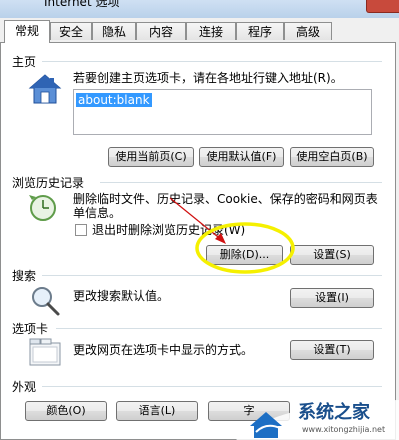 Image resolution: width=399 pixels, height=440 pixels. Describe the element at coordinates (220, 238) in the screenshot. I see `annotation-arrowhead` at that location.